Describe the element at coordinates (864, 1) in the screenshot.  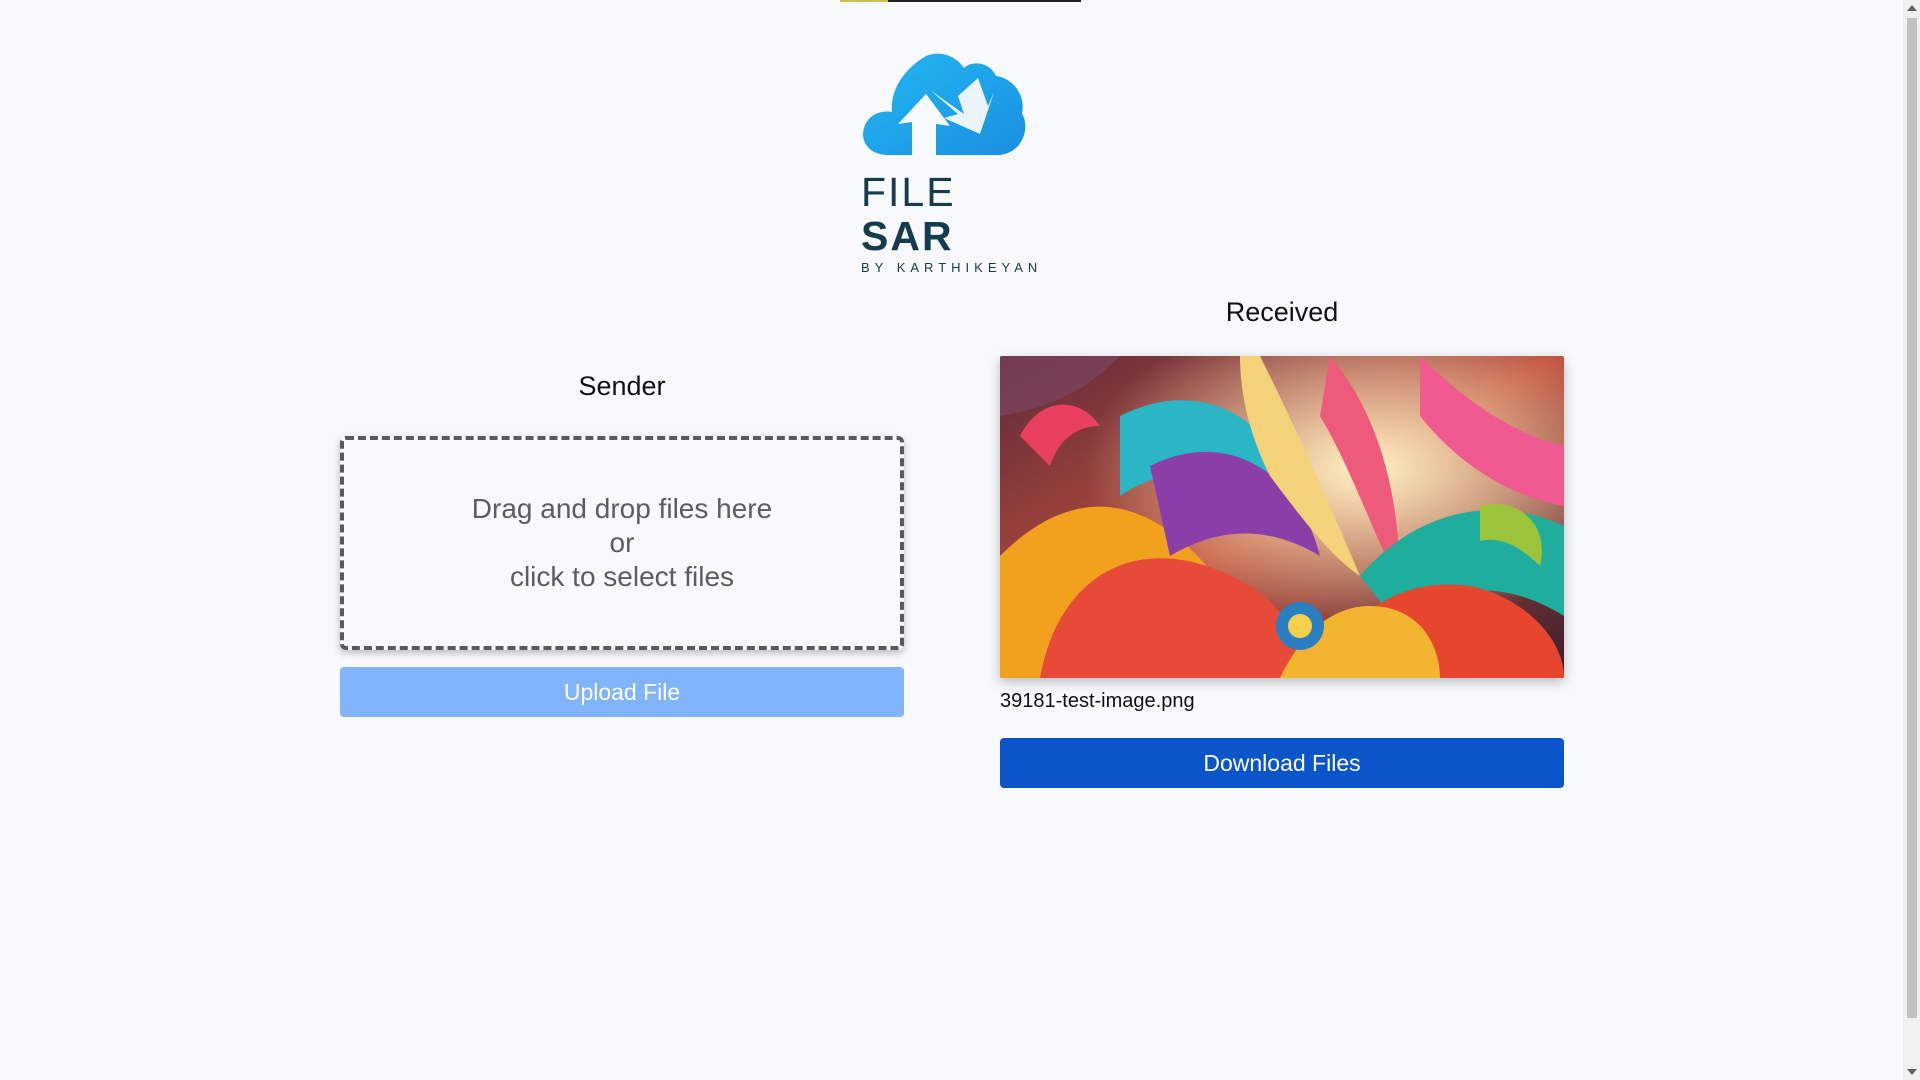
I see `loading-strip-progress` at that location.